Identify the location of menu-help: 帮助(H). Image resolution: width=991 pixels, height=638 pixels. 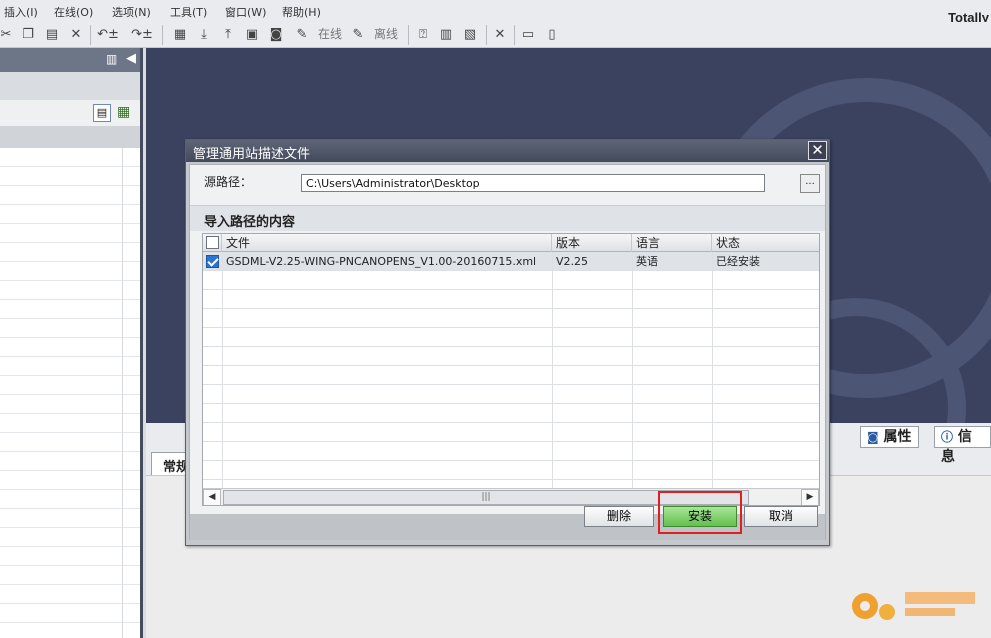
(301, 12).